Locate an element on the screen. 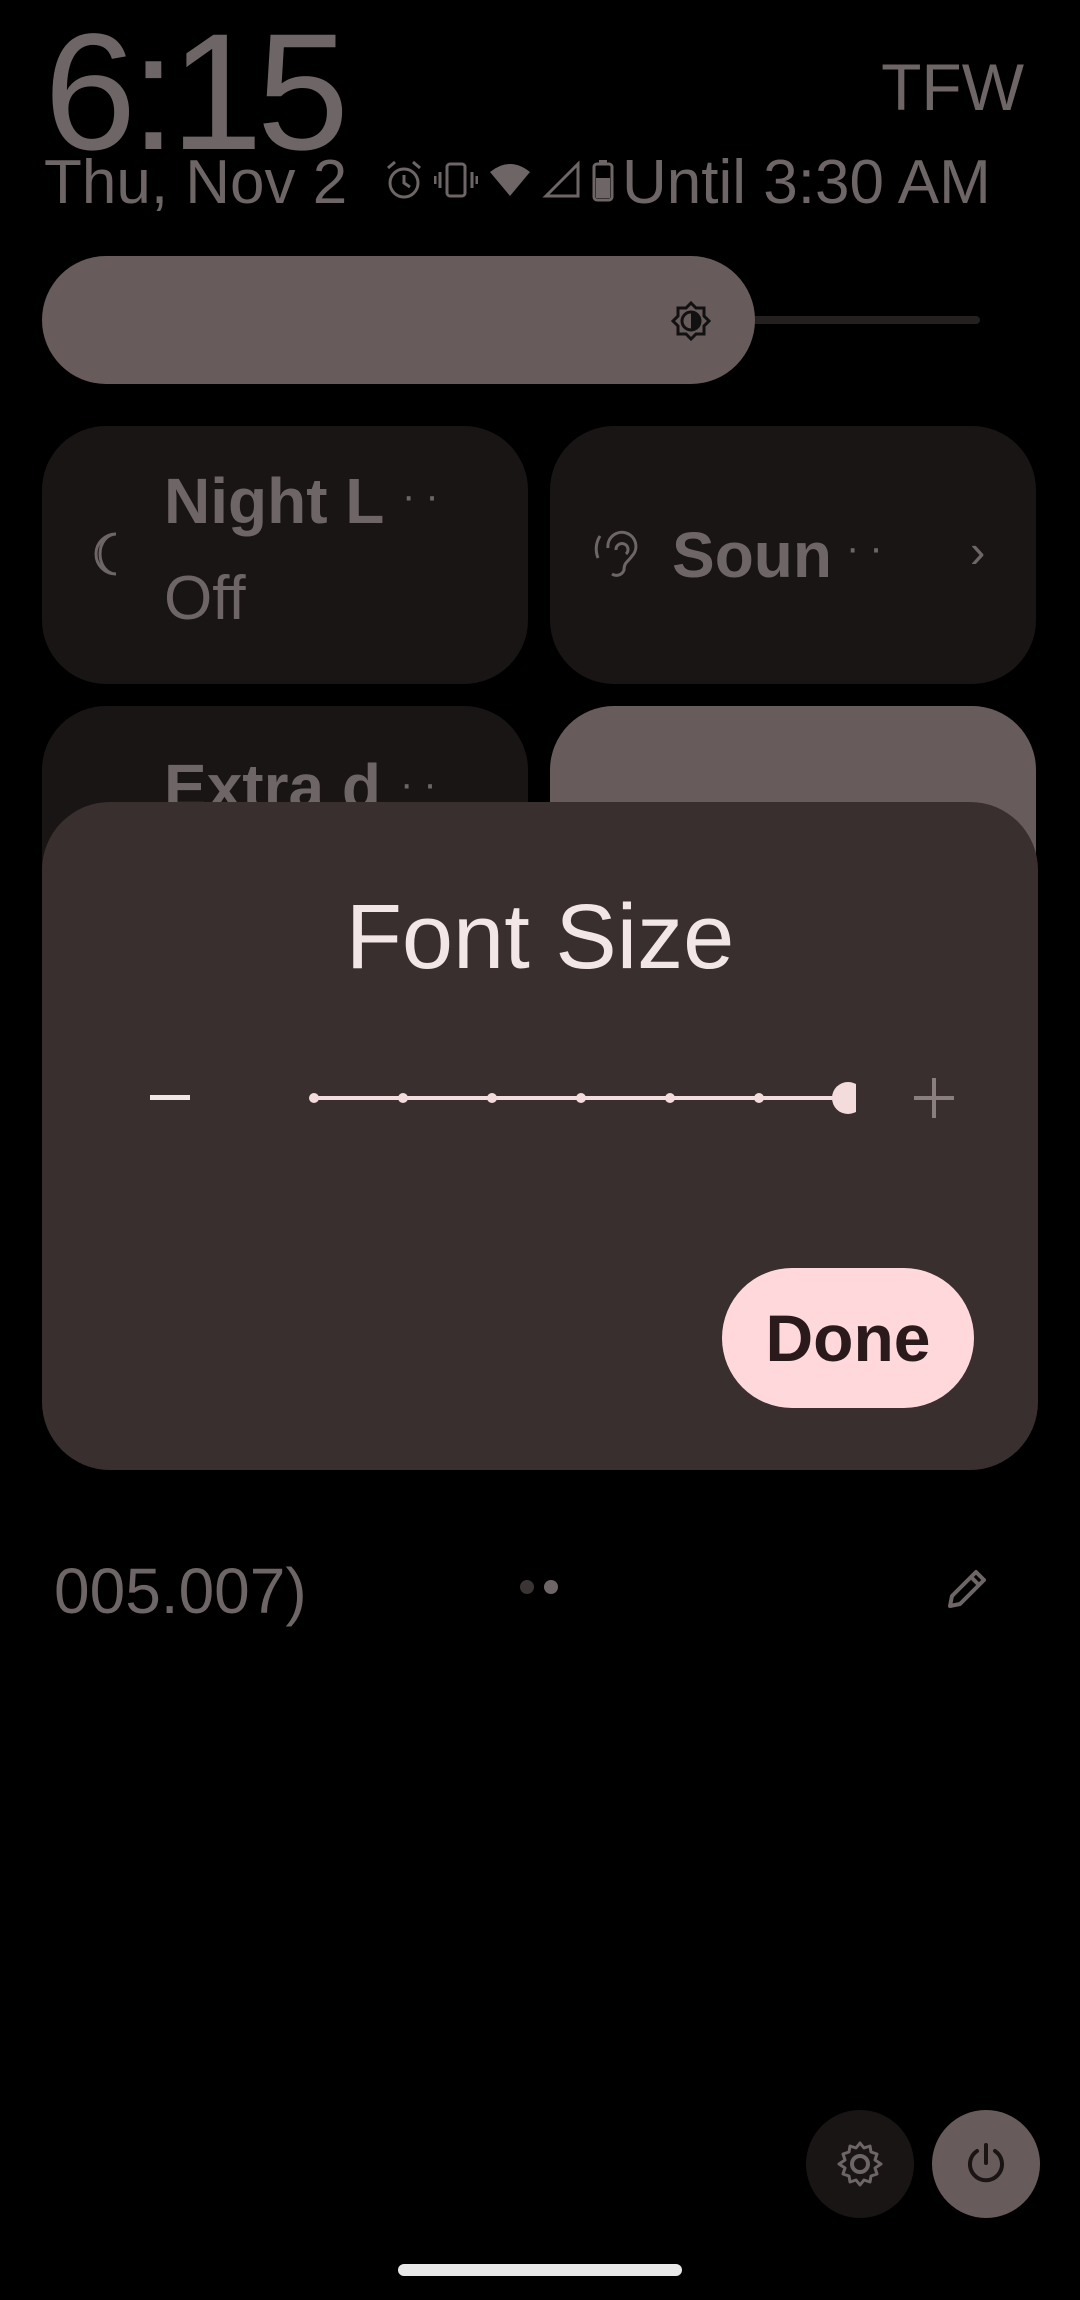 Image resolution: width=1080 pixels, height=2300 pixels. brightness-slider-fill is located at coordinates (398, 320).